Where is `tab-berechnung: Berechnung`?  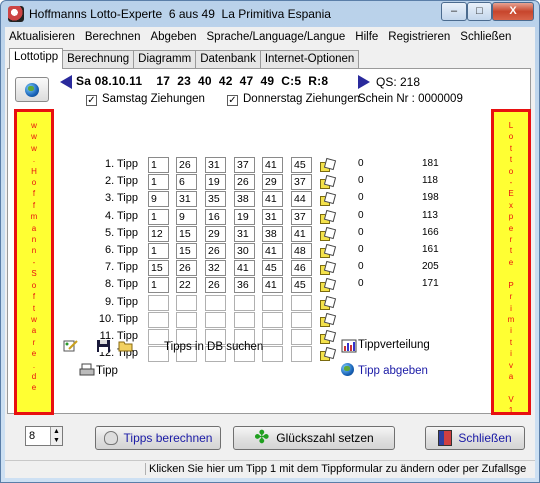 tab-berechnung: Berechnung is located at coordinates (98, 59).